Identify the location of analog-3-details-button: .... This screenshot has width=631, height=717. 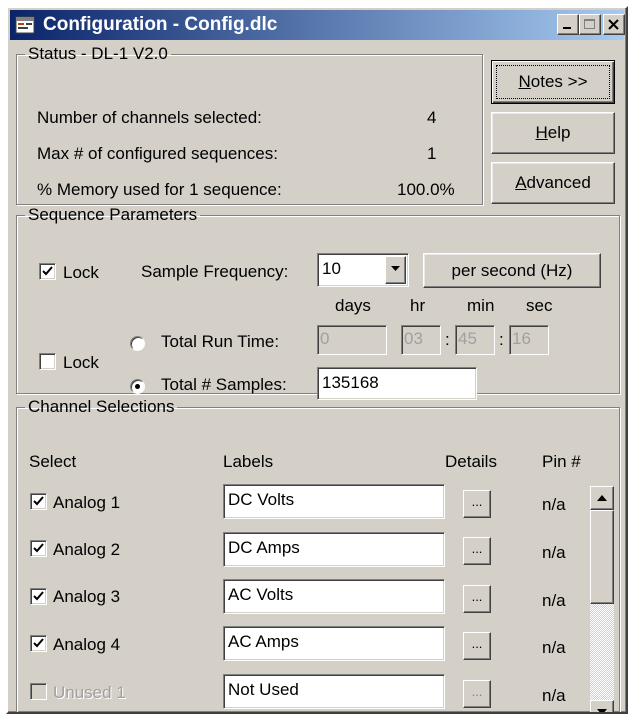
(477, 599).